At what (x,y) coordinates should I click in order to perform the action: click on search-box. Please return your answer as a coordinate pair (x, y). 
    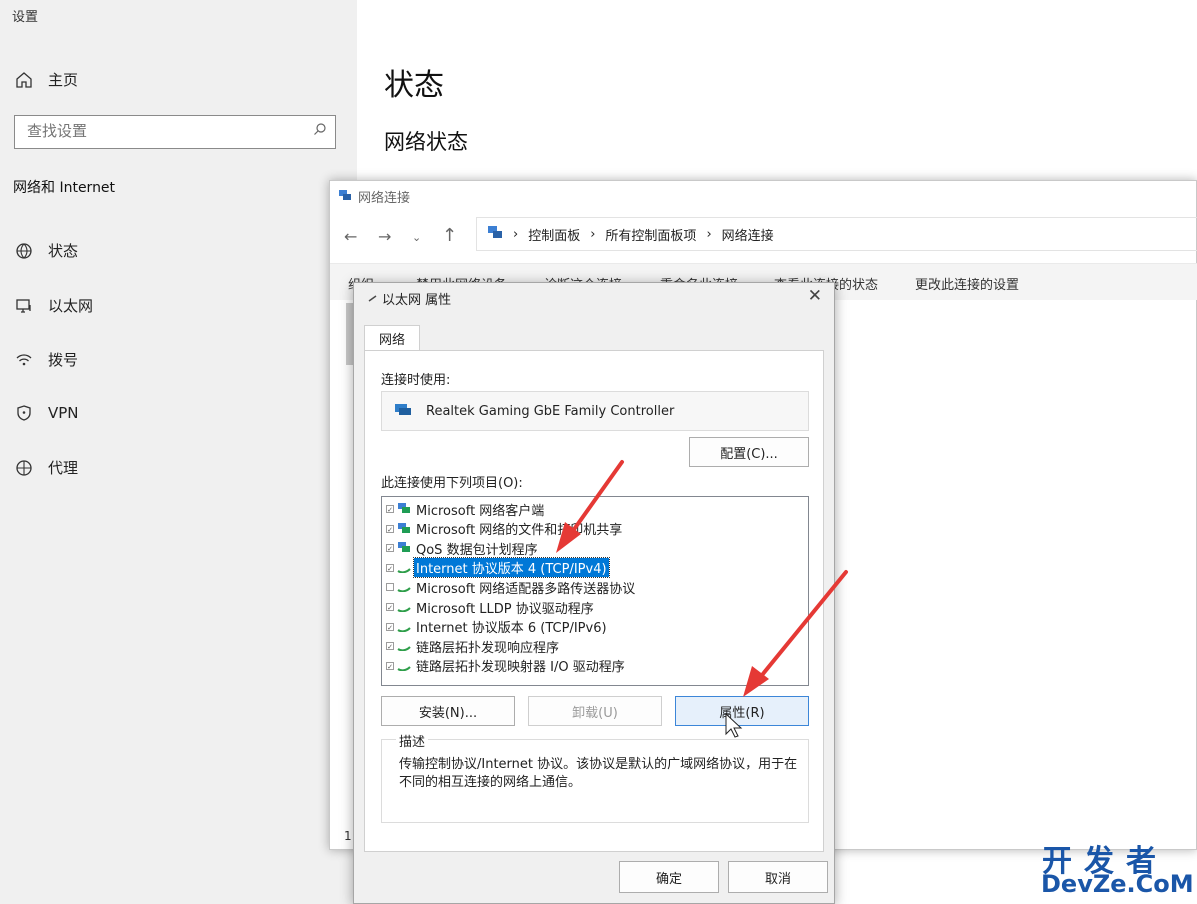
    Looking at the image, I should click on (175, 132).